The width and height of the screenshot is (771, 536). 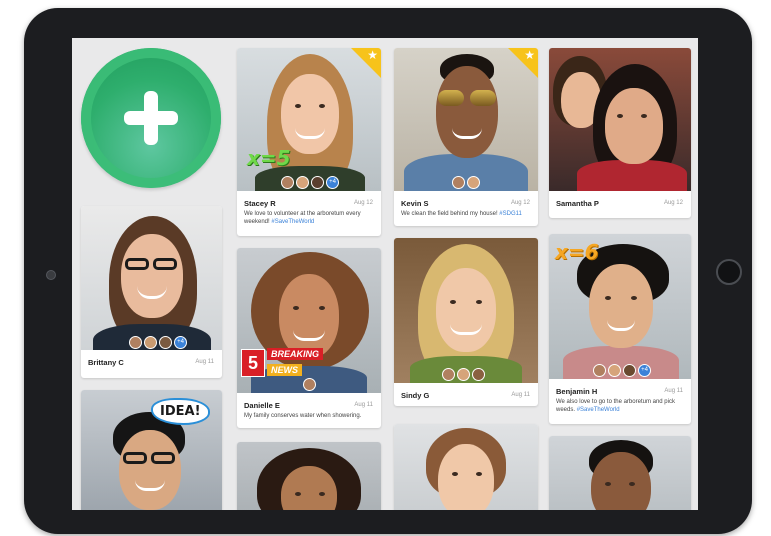 I want to click on author-name: Benjamin H, so click(x=577, y=391).